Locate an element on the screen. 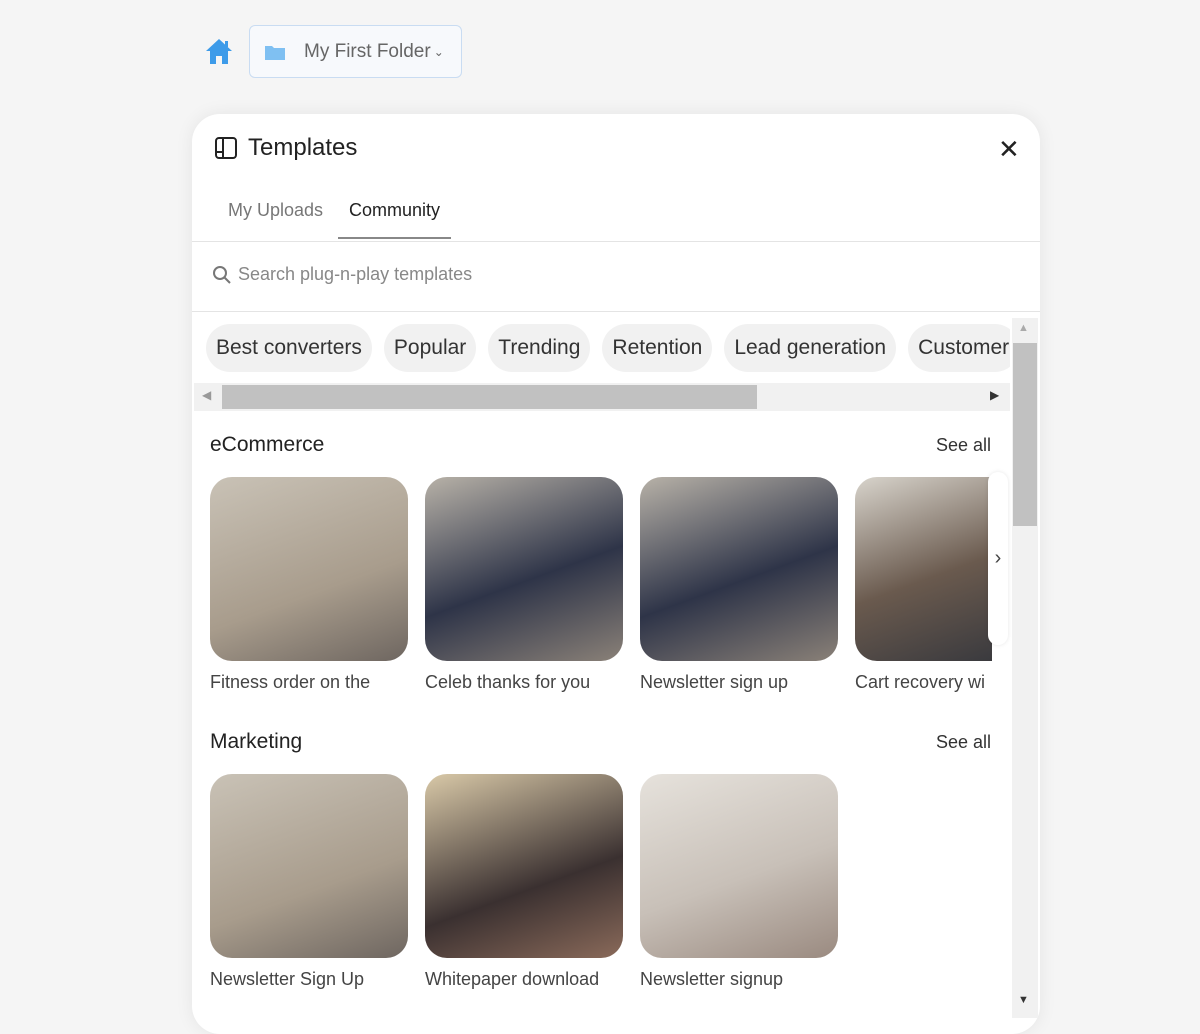 The height and width of the screenshot is (1034, 1200). close-icon: ✕ is located at coordinates (1009, 149).